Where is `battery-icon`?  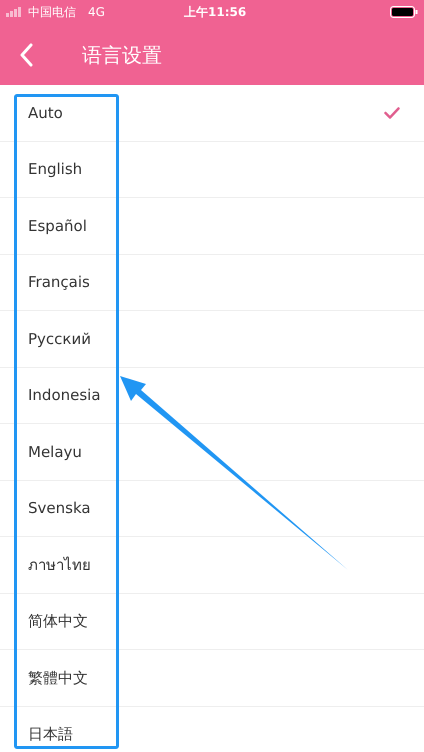
battery-icon is located at coordinates (404, 12).